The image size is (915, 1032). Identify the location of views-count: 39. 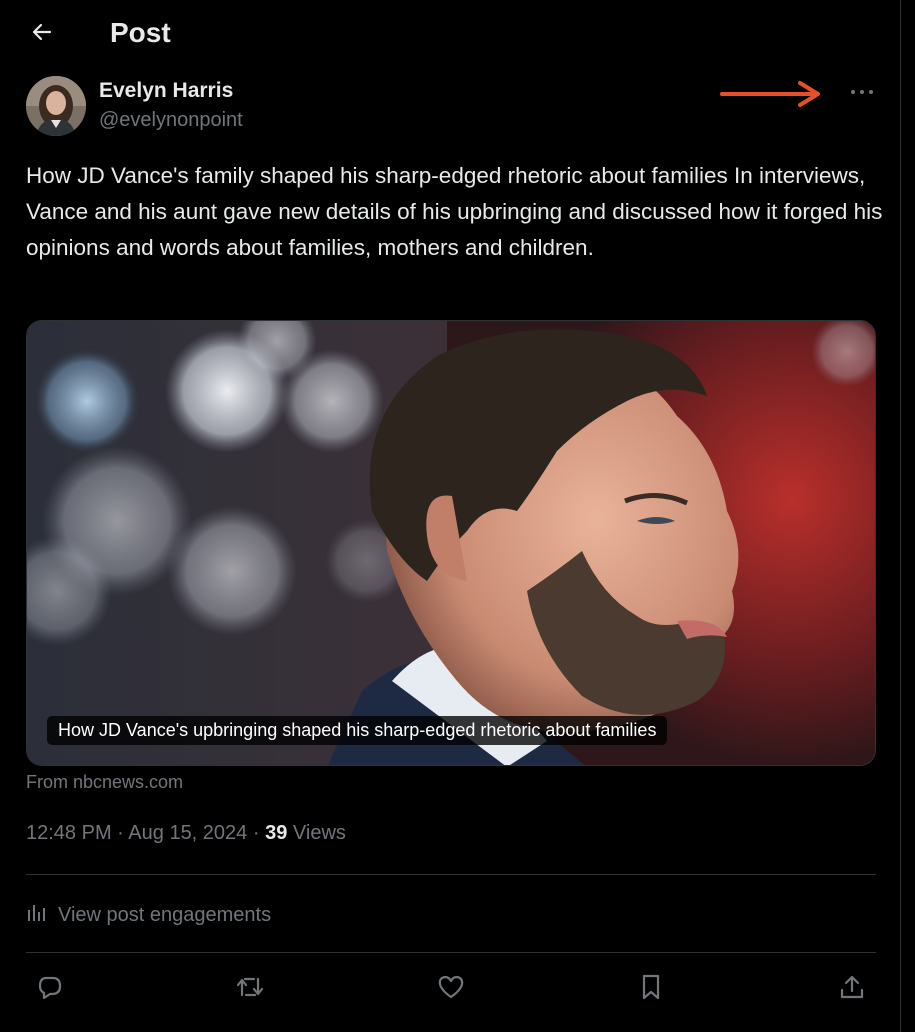
(276, 833).